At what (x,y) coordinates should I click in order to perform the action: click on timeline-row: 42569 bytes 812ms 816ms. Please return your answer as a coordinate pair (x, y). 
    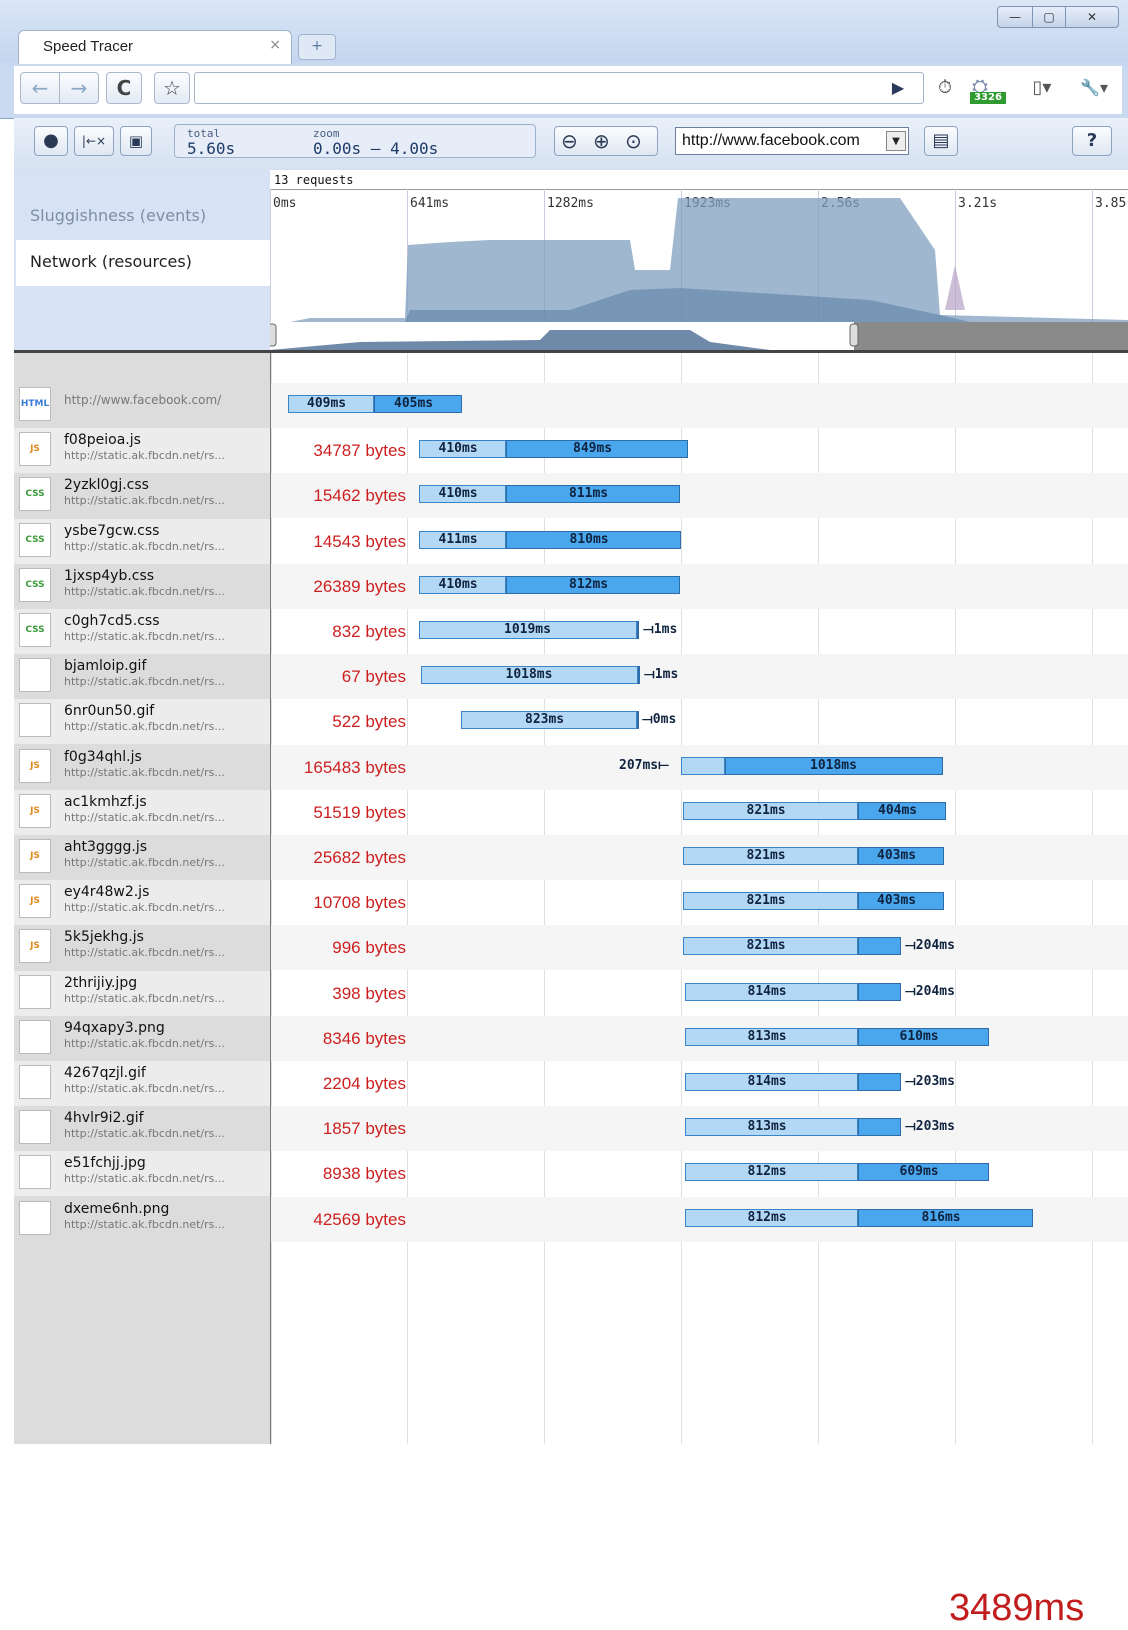
    Looking at the image, I should click on (699, 1219).